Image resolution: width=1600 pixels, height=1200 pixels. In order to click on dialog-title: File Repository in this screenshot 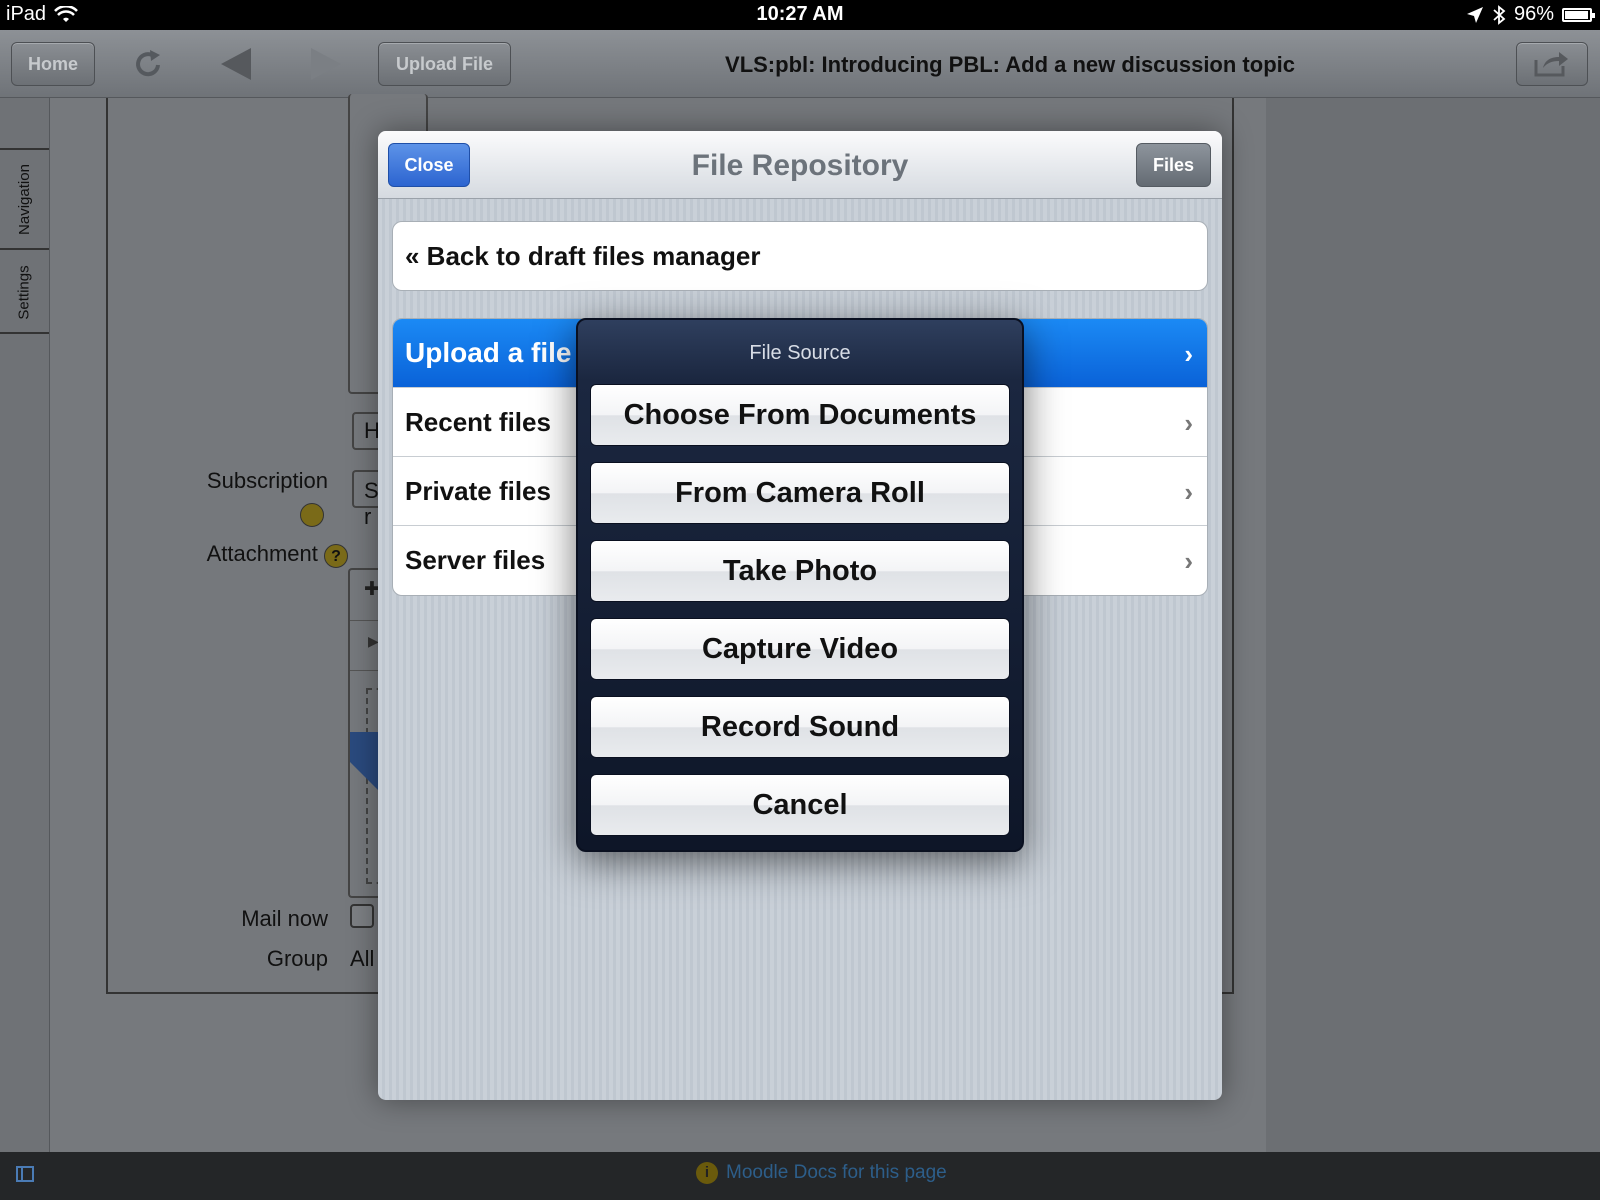, I will do `click(800, 165)`.